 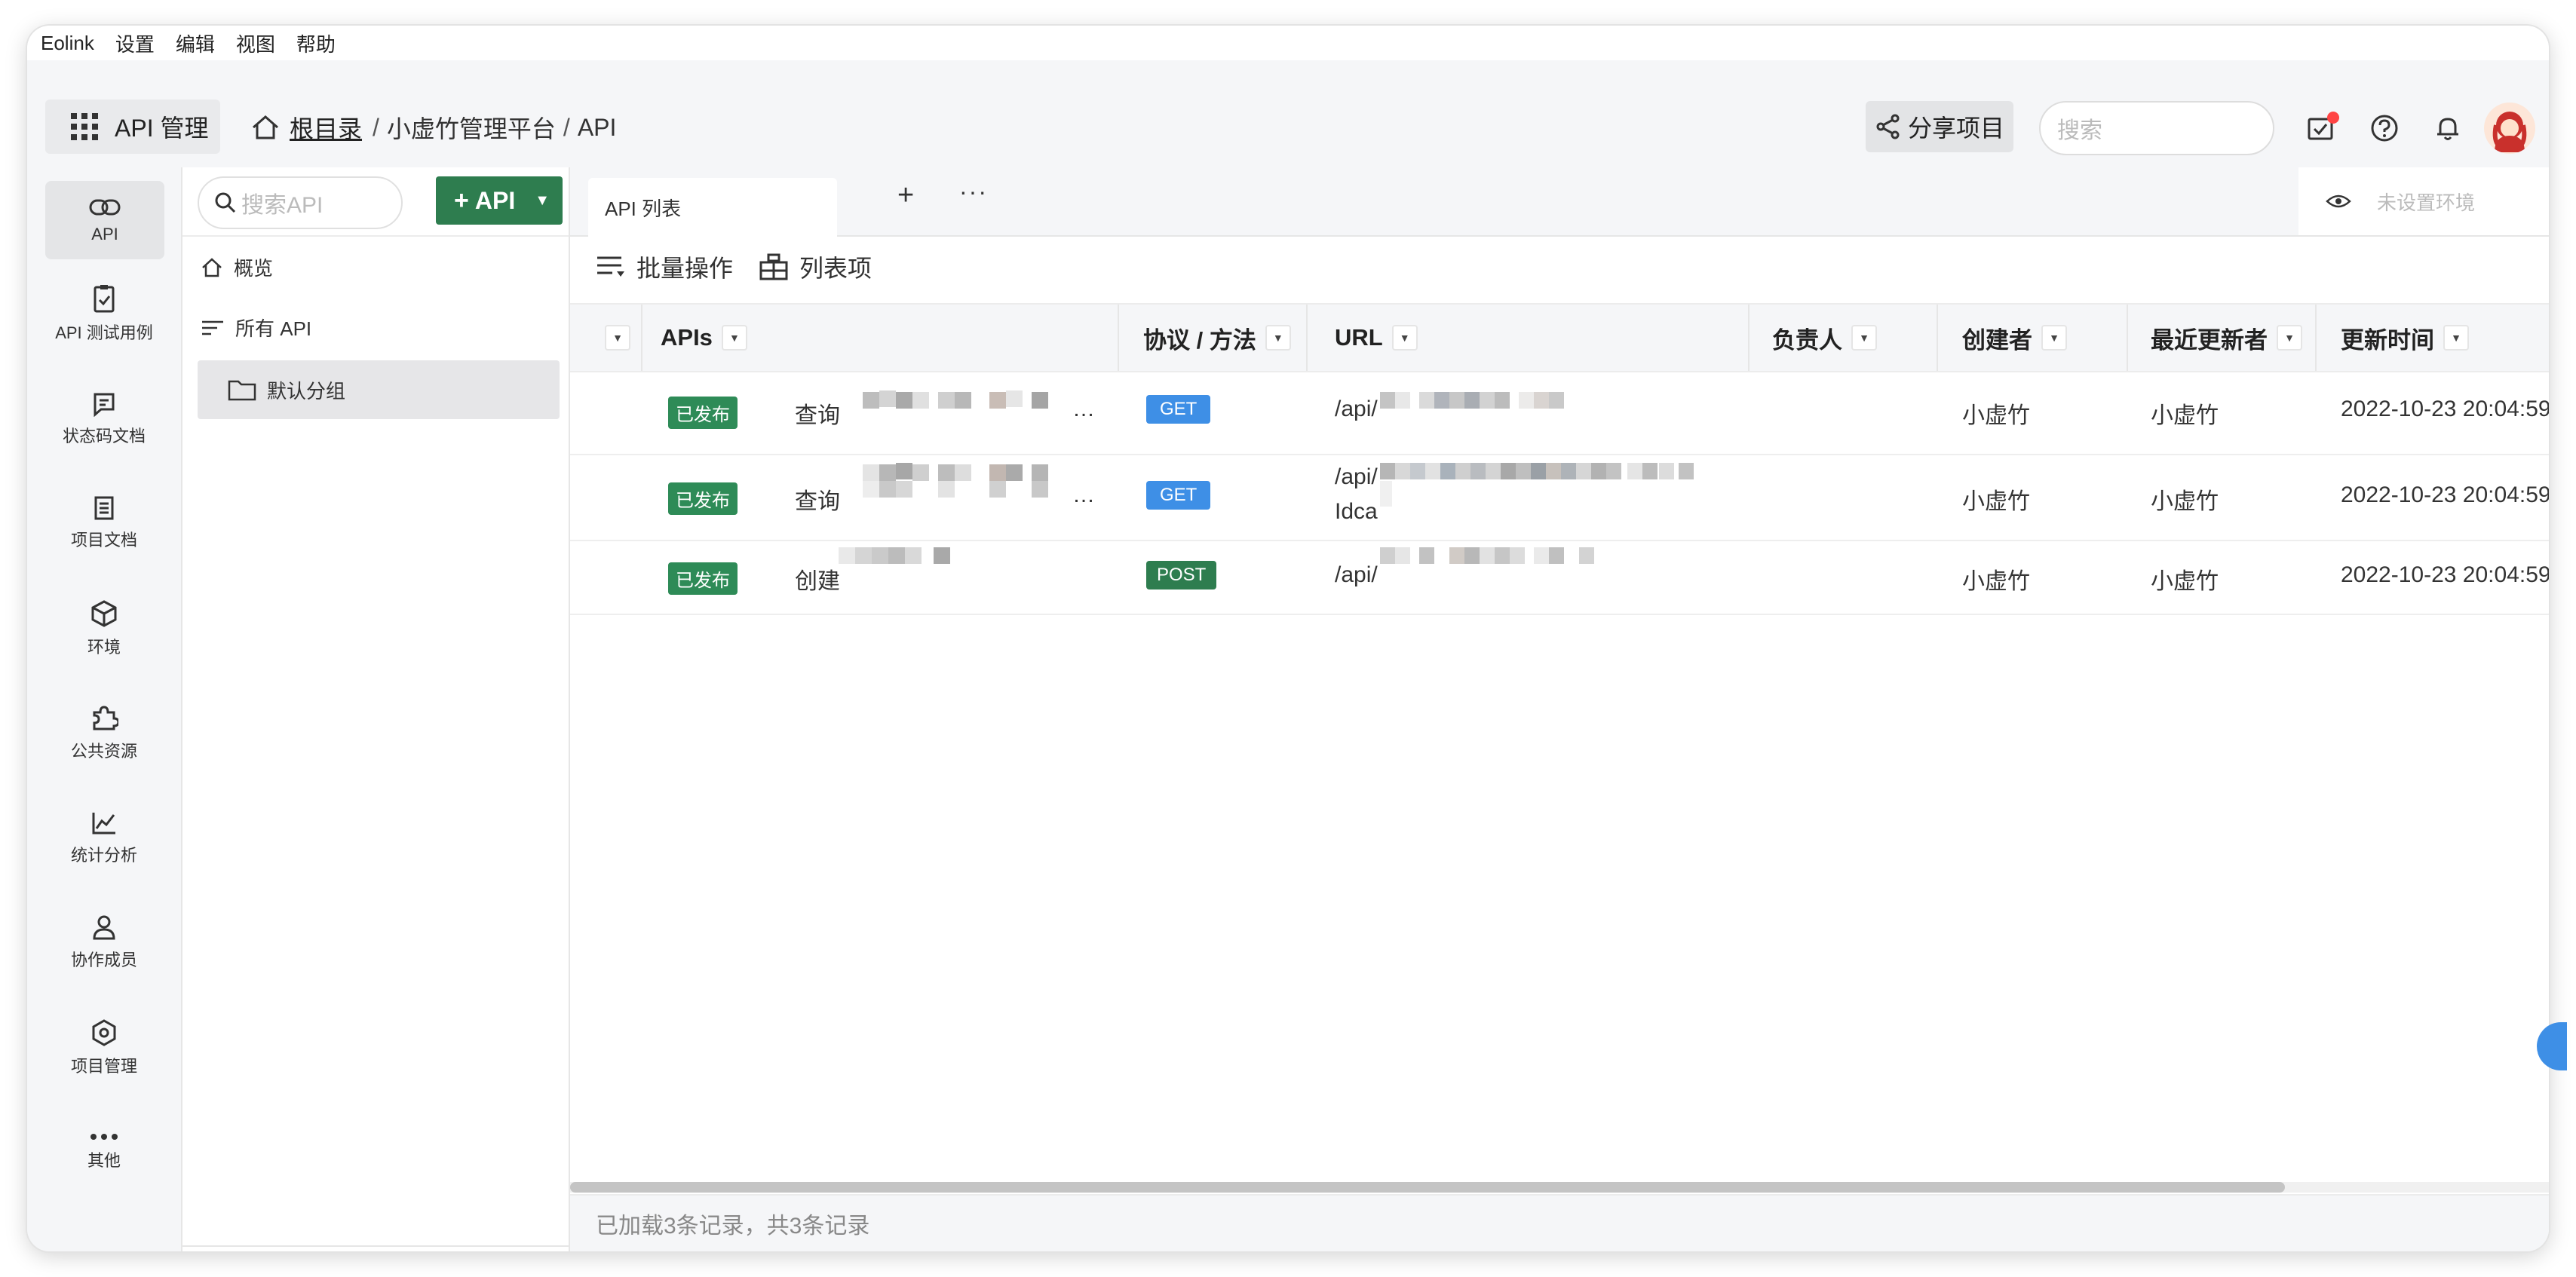 I want to click on more-tabs-icon: ···, so click(x=973, y=192).